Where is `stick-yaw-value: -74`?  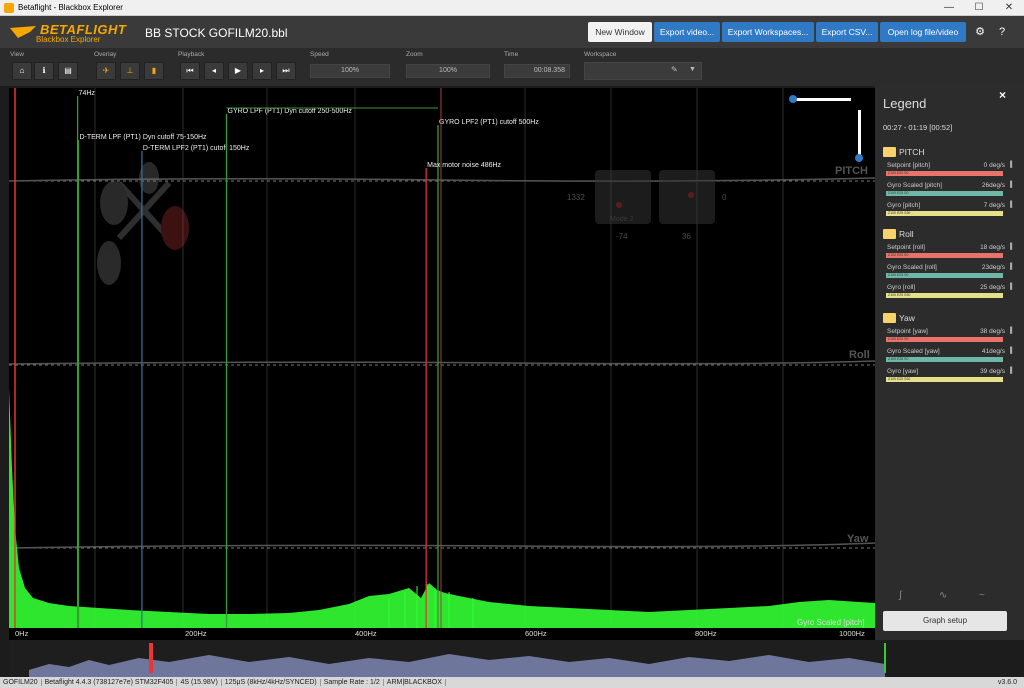
stick-yaw-value: -74 is located at coordinates (622, 236).